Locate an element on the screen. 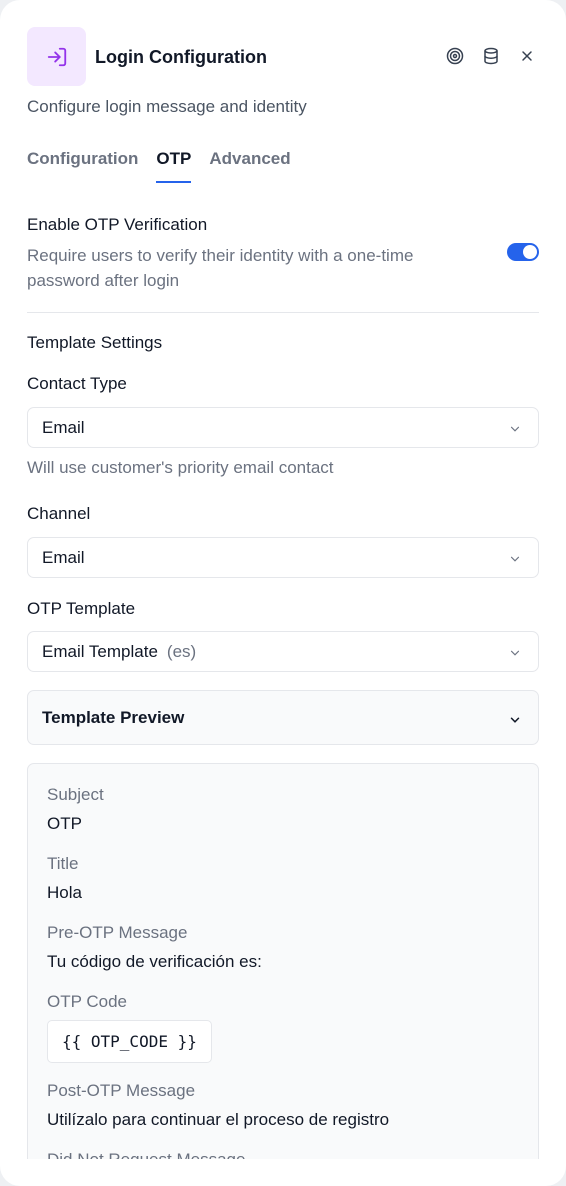 This screenshot has width=566, height=1186. template-preview-label: Template Preview is located at coordinates (113, 717).